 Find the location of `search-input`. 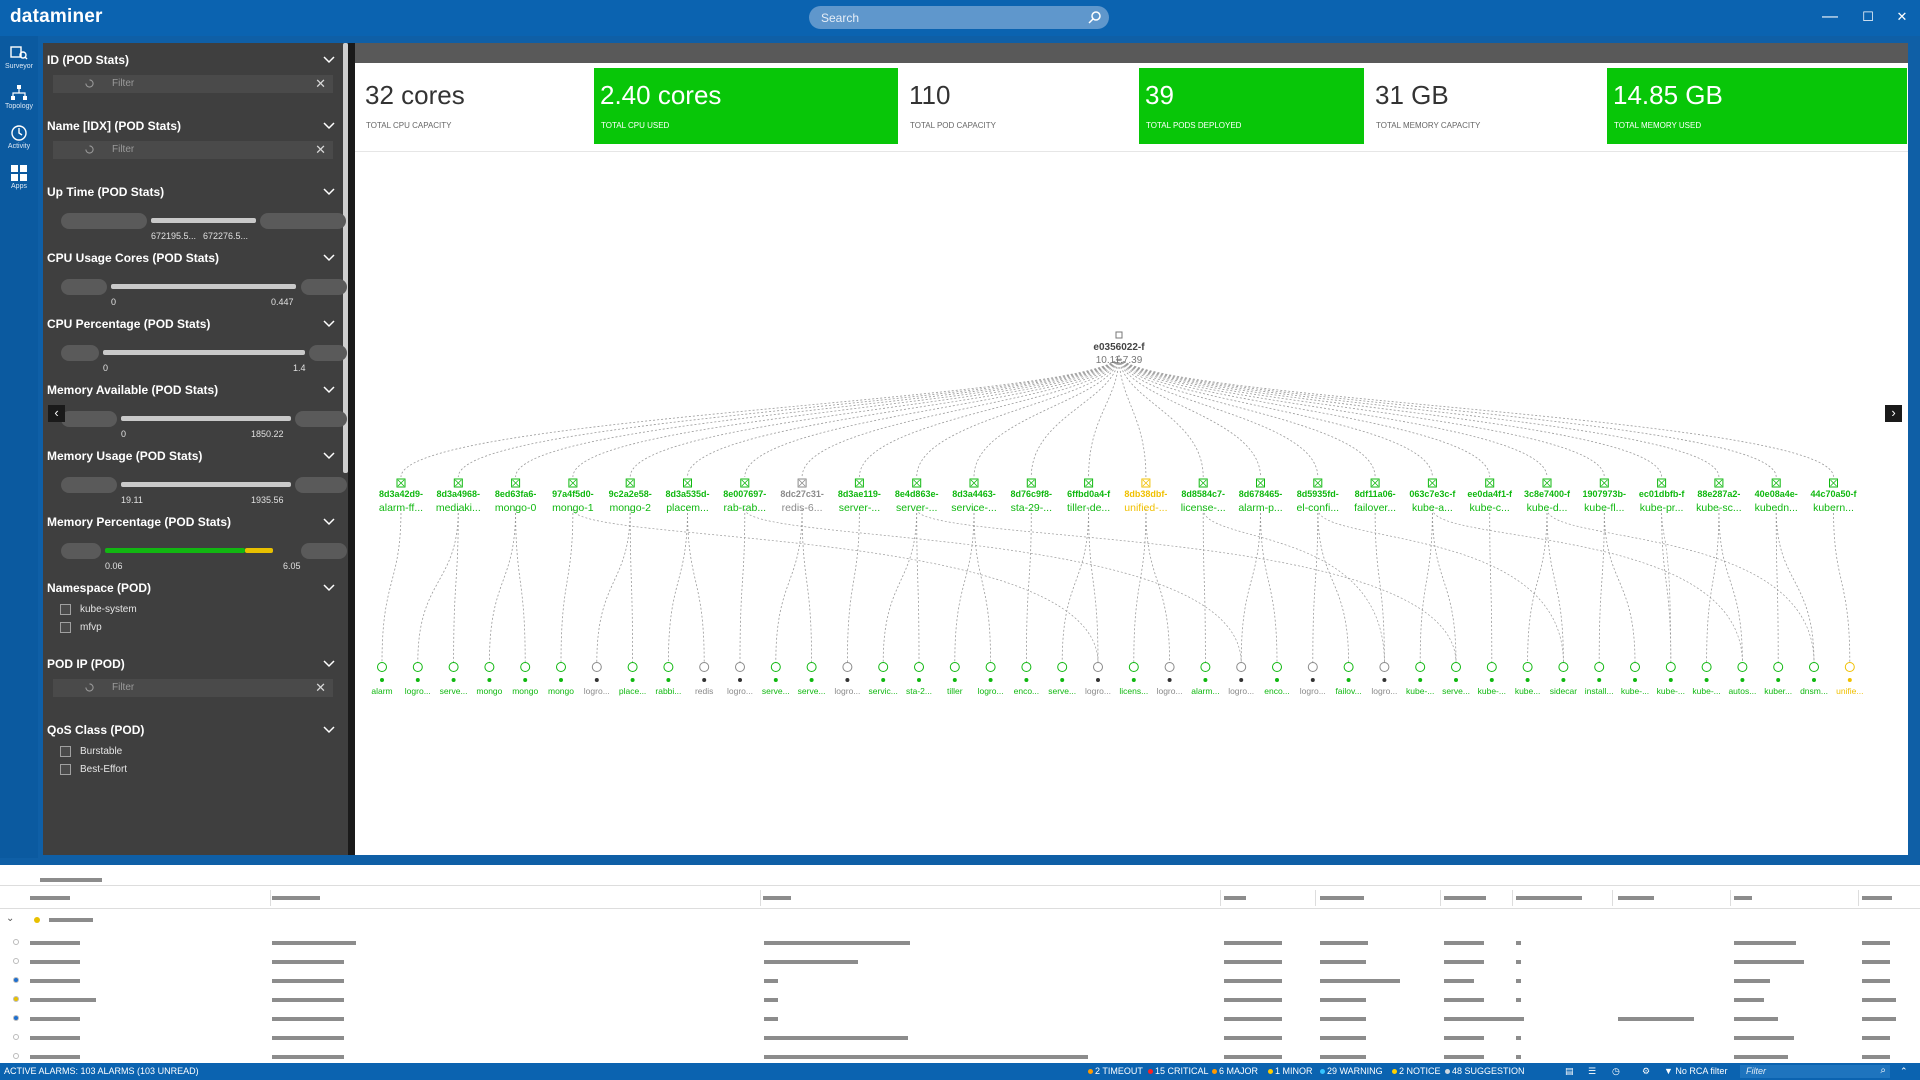

search-input is located at coordinates (951, 17).